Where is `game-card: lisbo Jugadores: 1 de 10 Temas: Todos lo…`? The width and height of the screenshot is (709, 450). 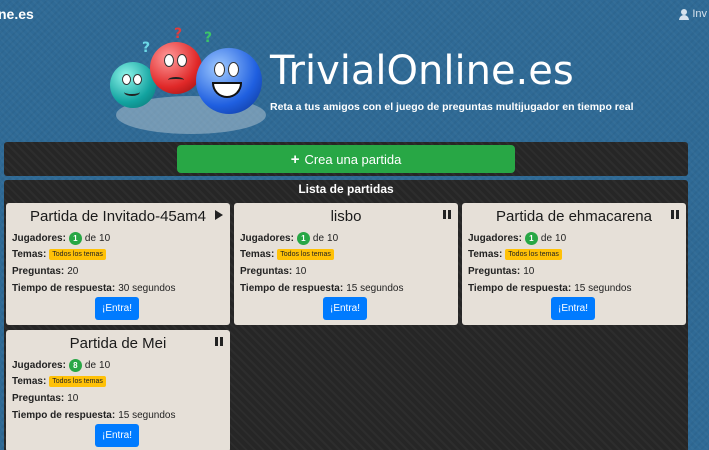 game-card: lisbo Jugadores: 1 de 10 Temas: Todos lo… is located at coordinates (346, 264).